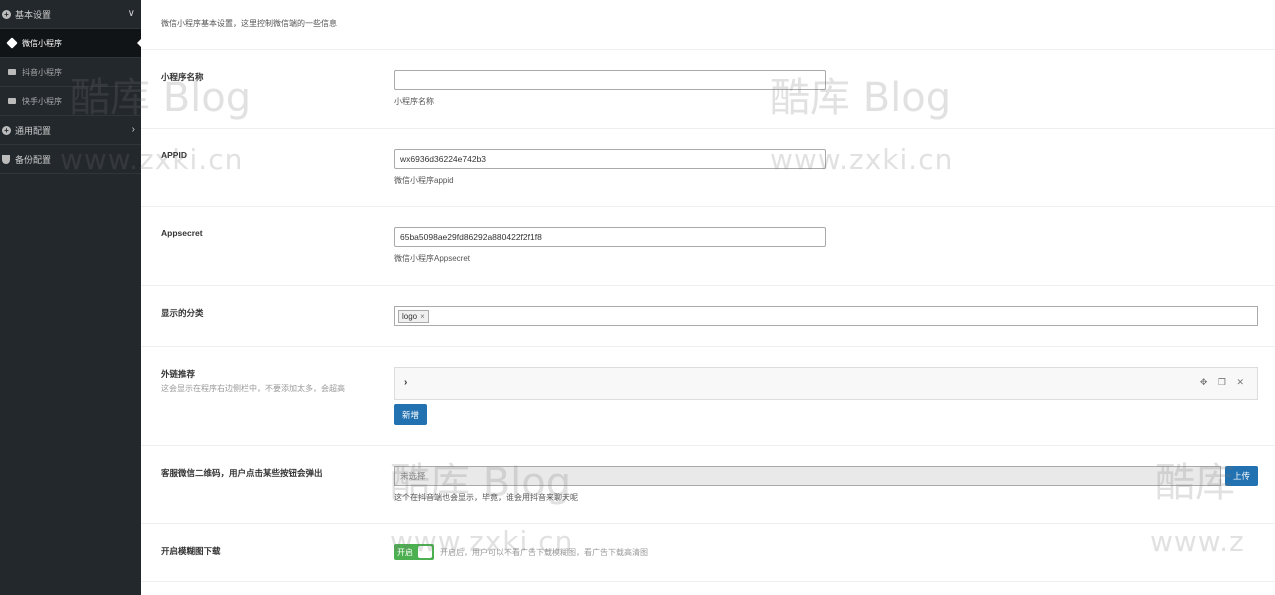 The image size is (1275, 595). I want to click on field-description: 微信小程序Appsecret, so click(432, 258).